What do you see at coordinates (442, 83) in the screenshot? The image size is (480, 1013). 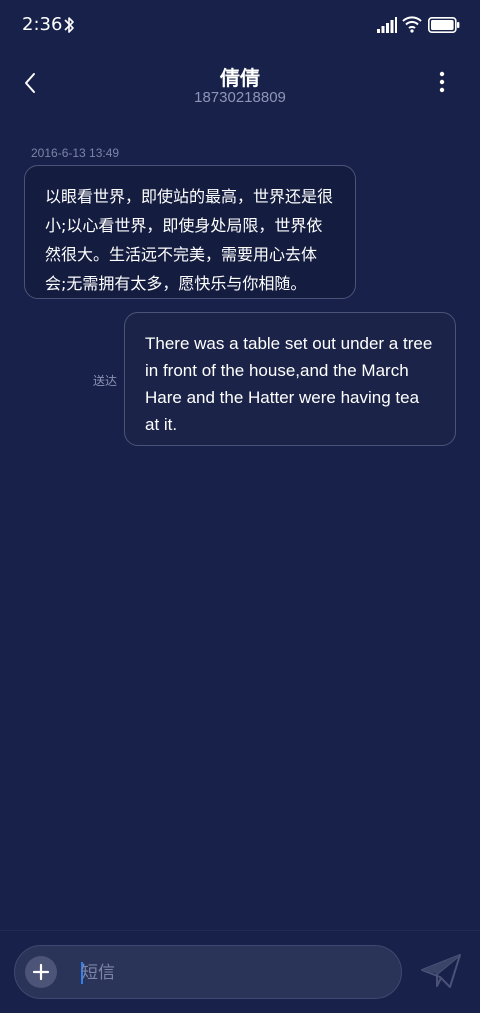 I see `more-vertical-icon` at bounding box center [442, 83].